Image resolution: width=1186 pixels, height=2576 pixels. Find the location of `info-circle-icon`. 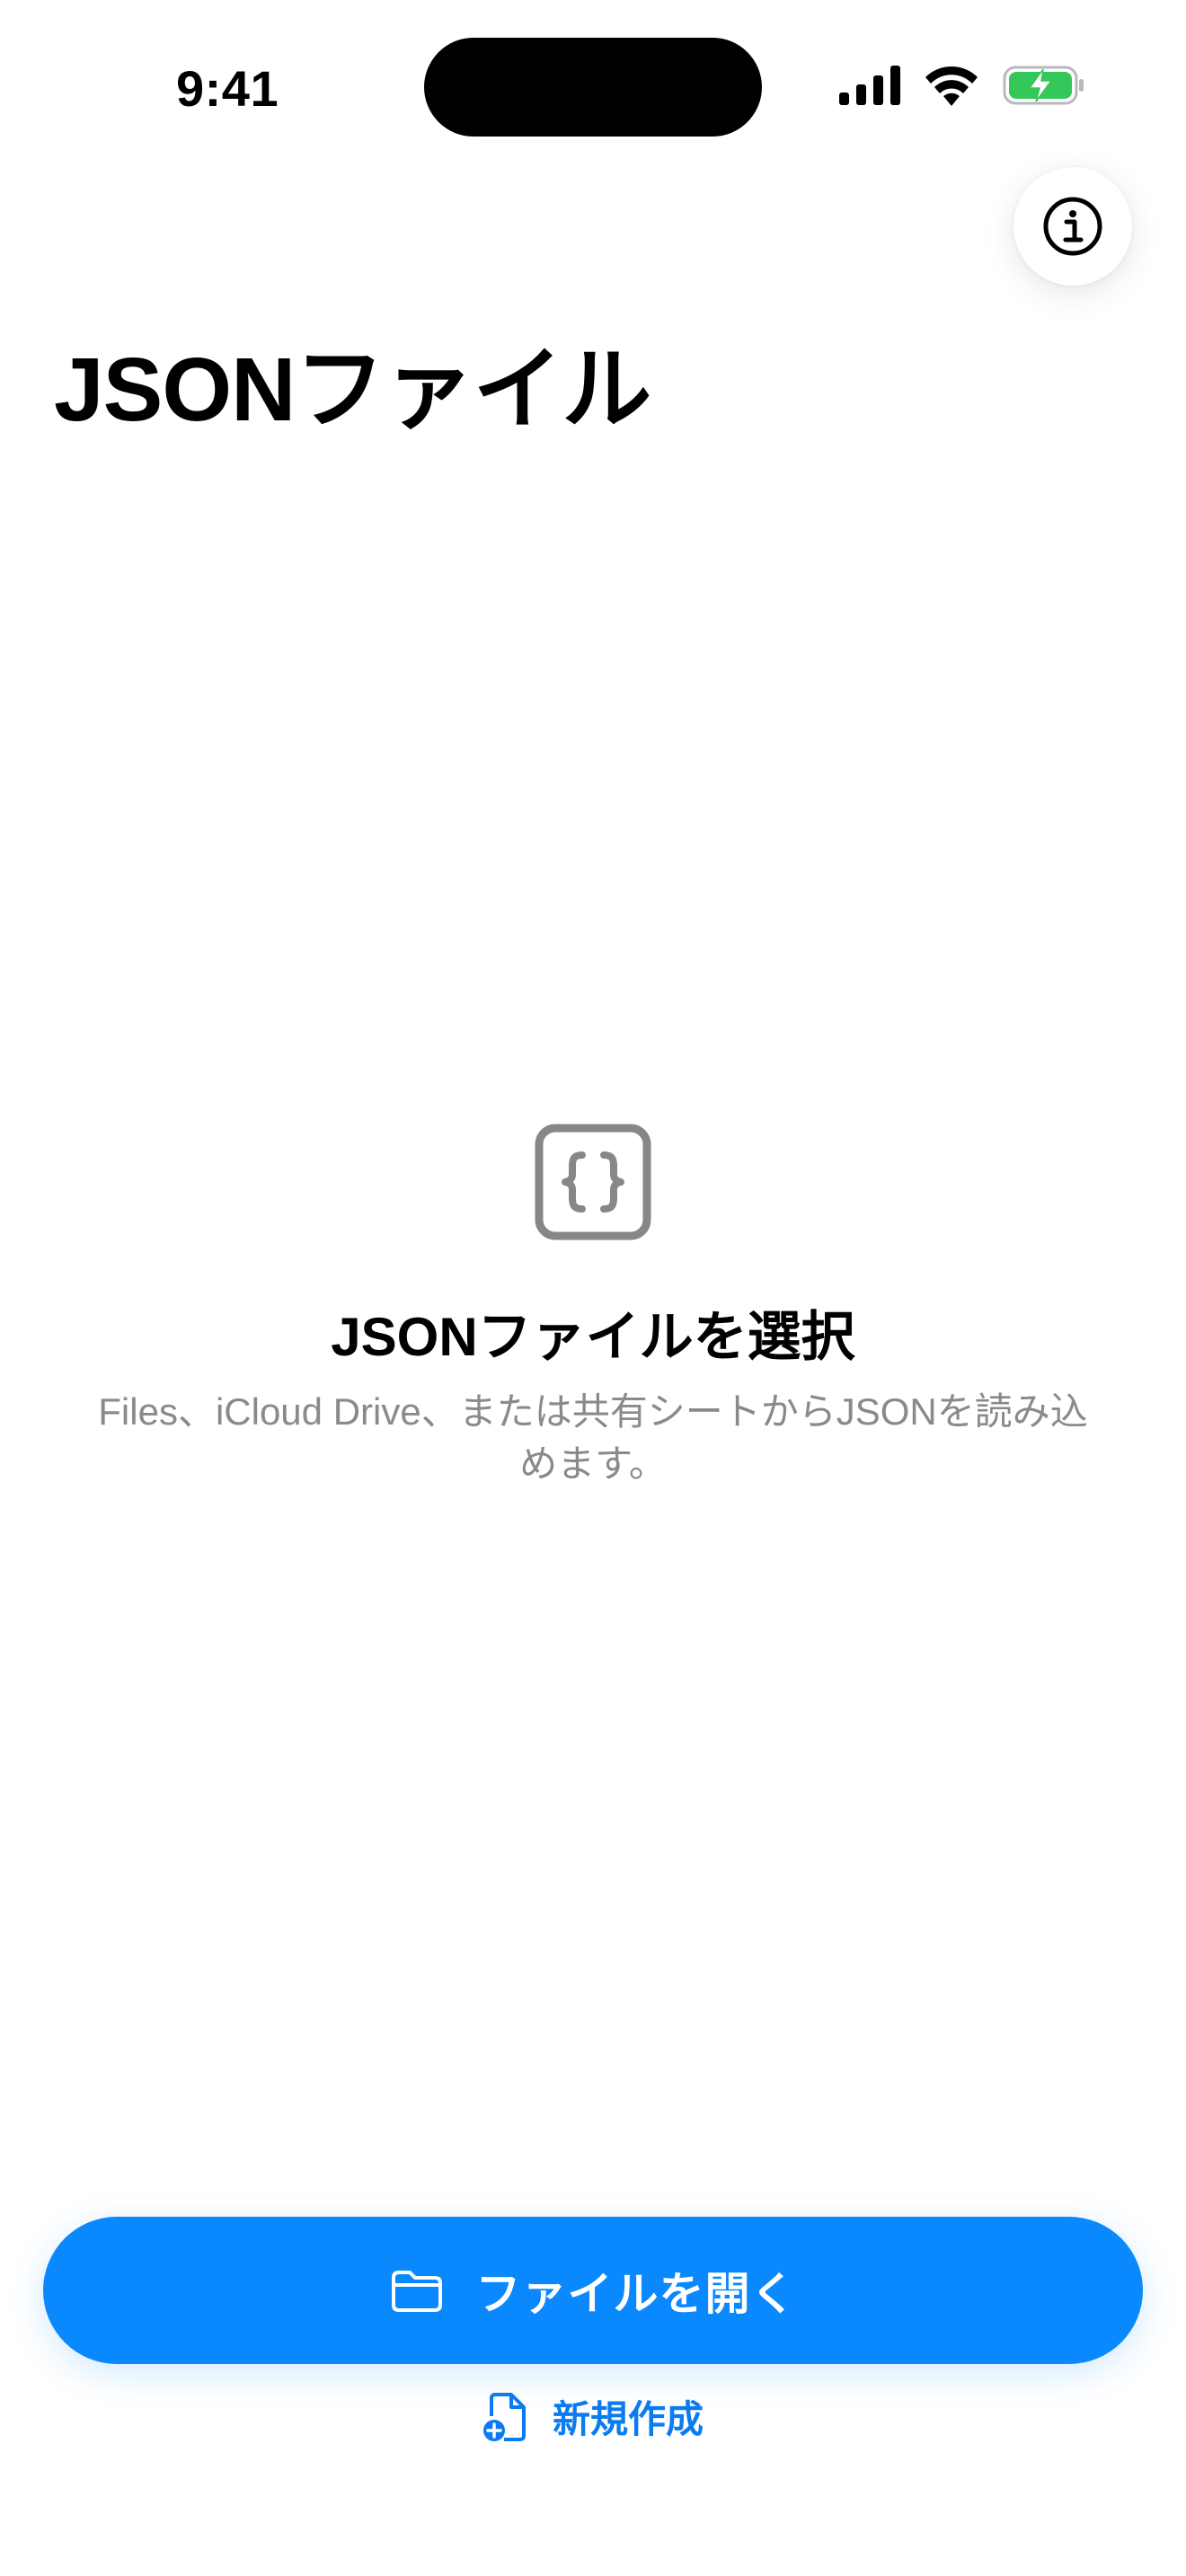

info-circle-icon is located at coordinates (1072, 226).